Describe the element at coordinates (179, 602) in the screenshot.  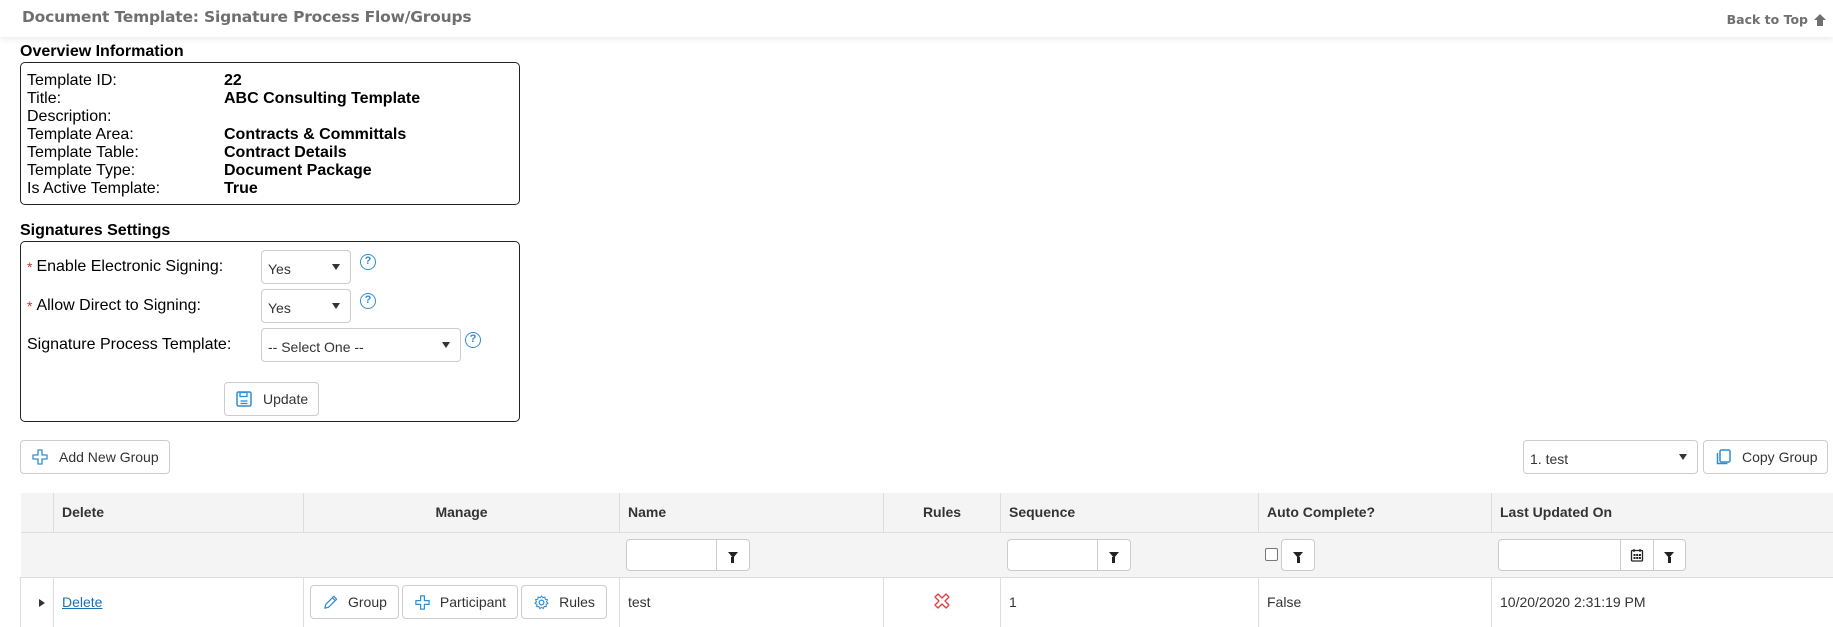
I see `delete-cell: Delete` at that location.